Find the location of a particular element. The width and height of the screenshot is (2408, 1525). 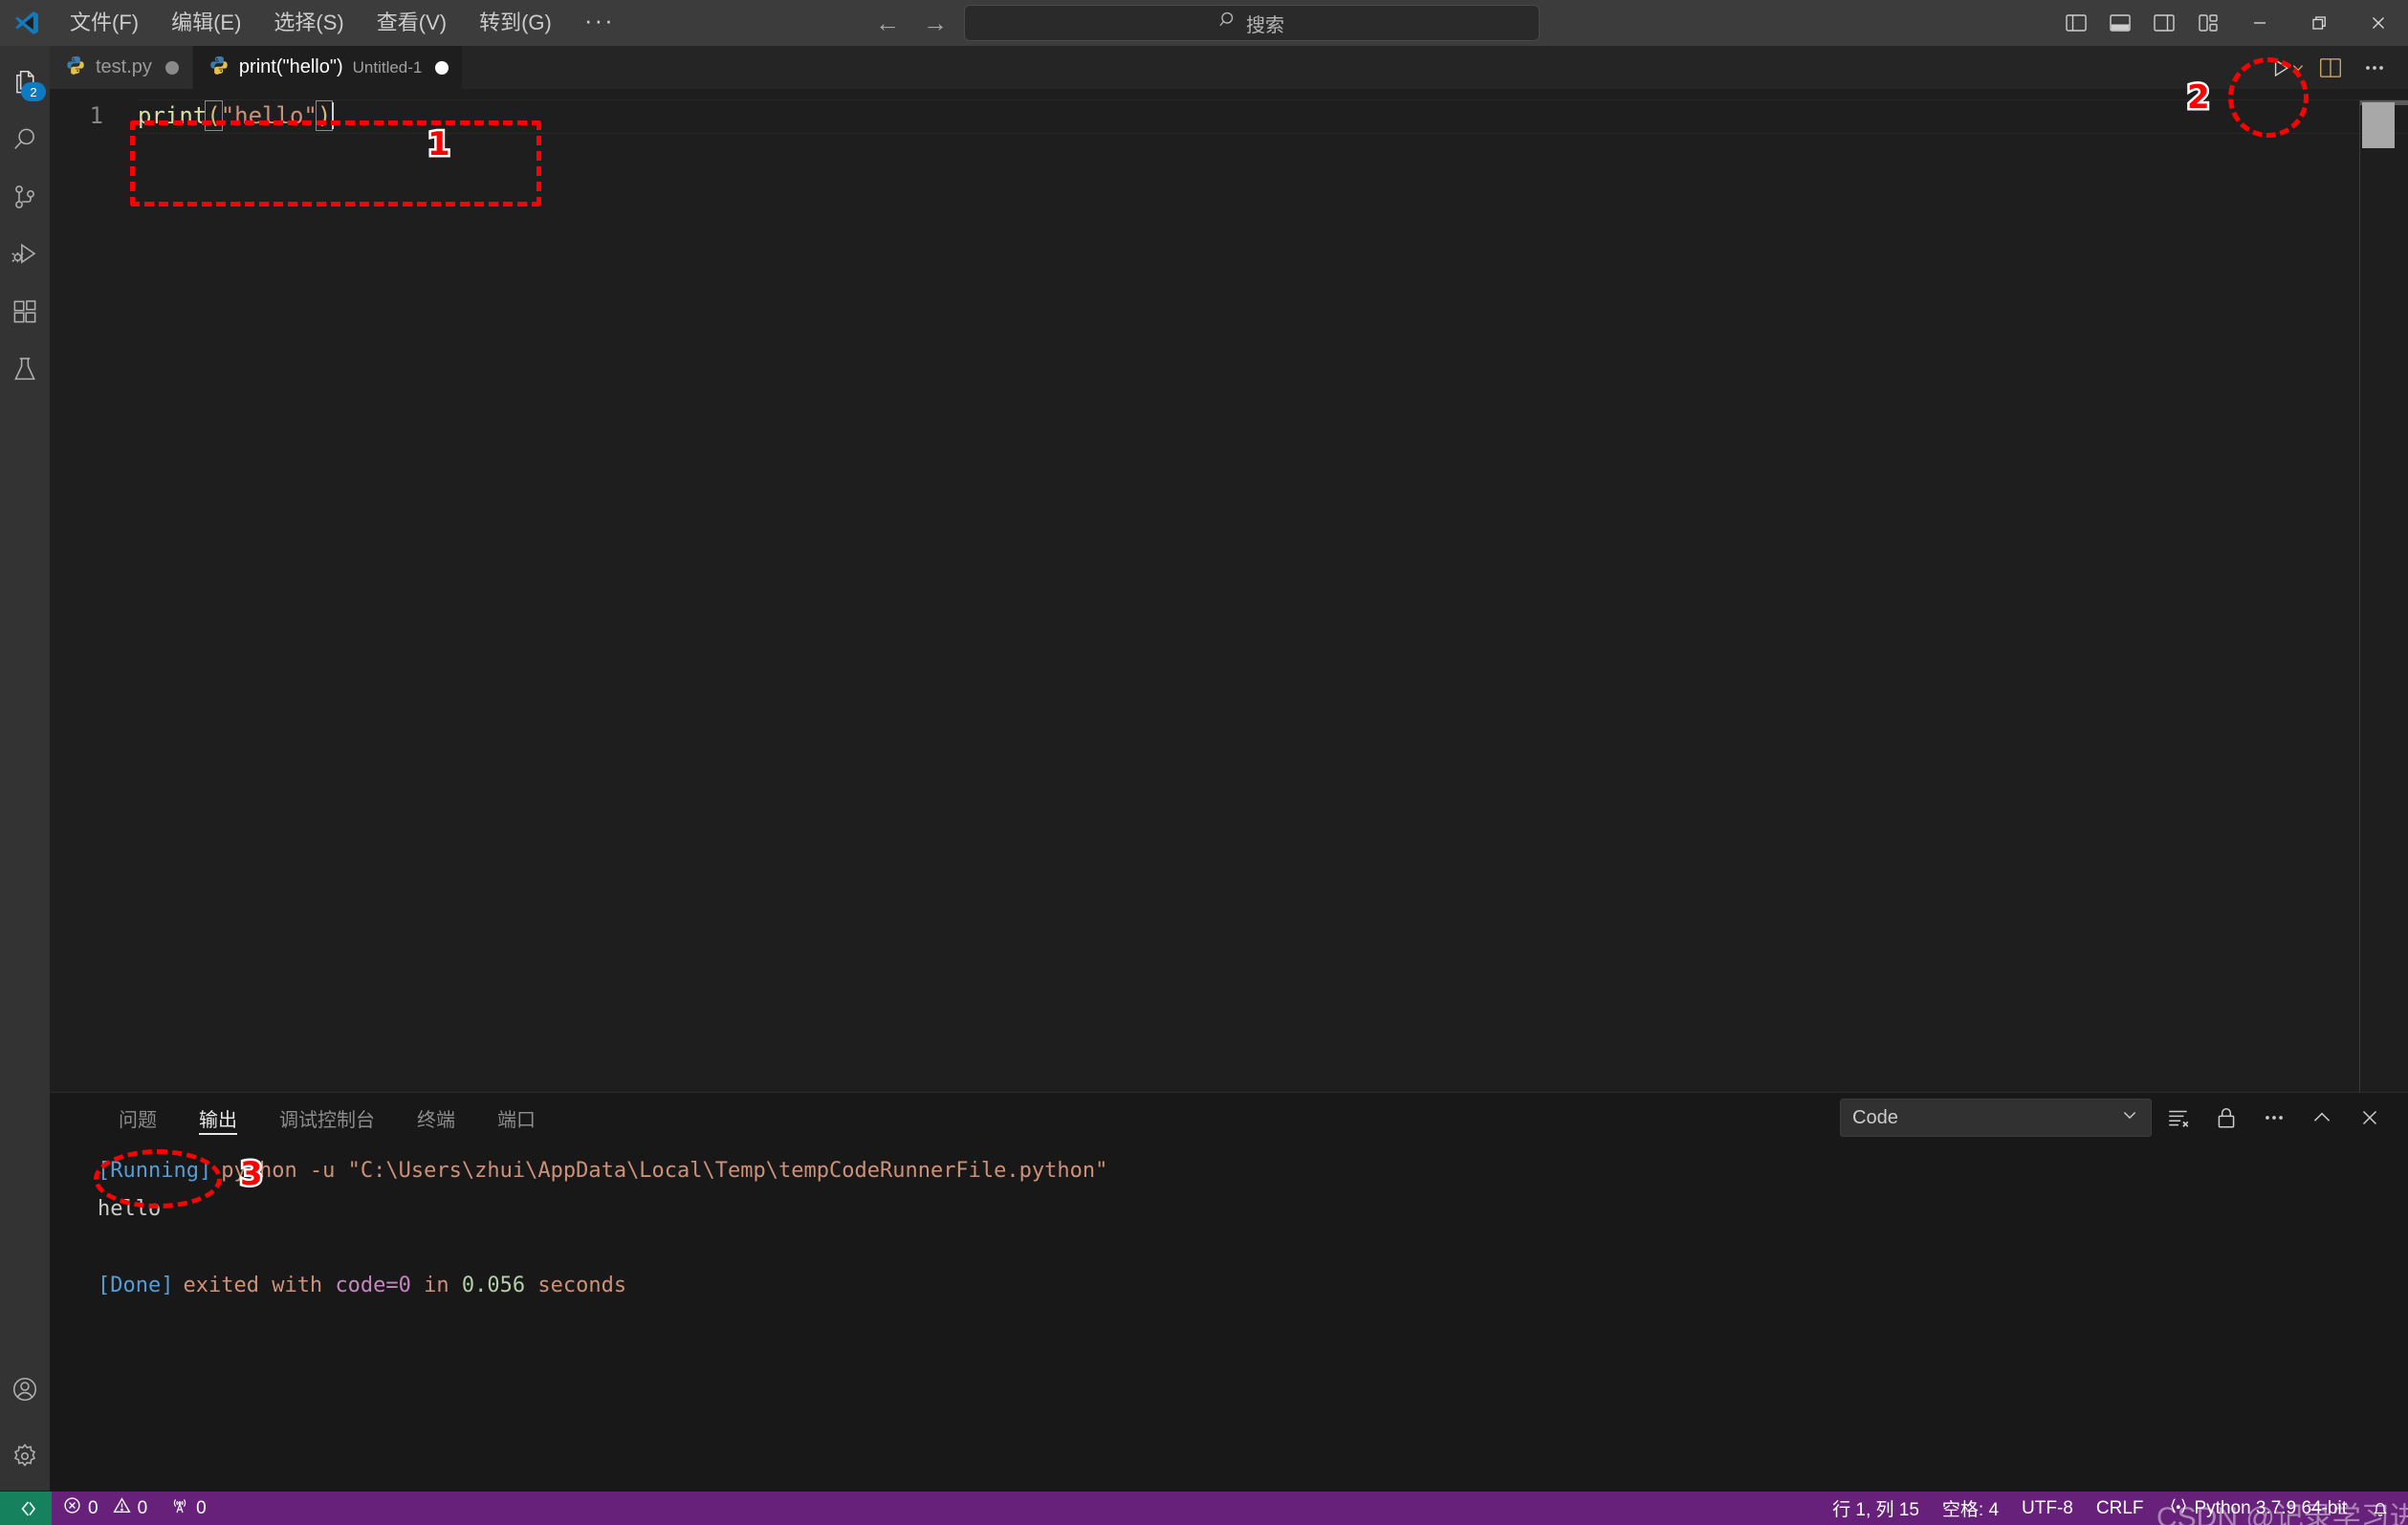

views-and-more-actions-icon is located at coordinates (2274, 1118).